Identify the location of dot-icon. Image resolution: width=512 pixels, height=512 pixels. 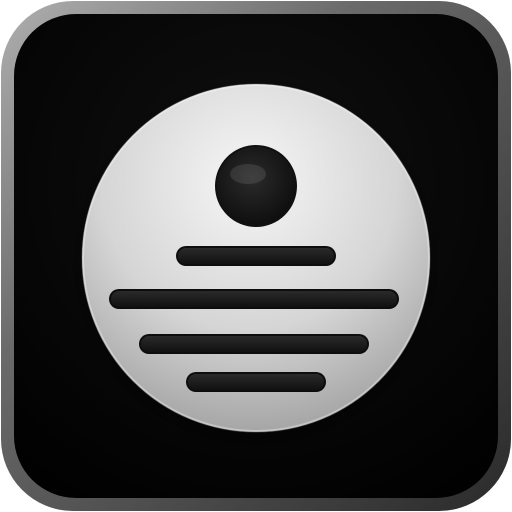
(256, 186).